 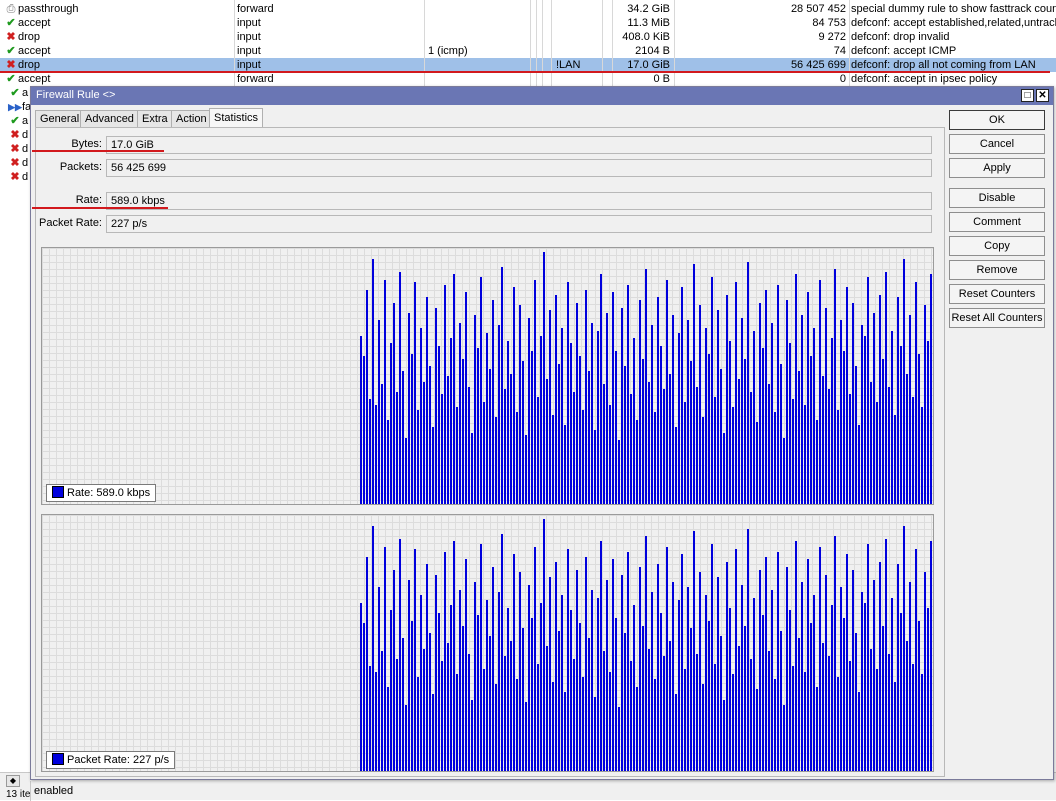 What do you see at coordinates (19, 107) in the screenshot?
I see `rule-row-partial: ▶▶ fa` at bounding box center [19, 107].